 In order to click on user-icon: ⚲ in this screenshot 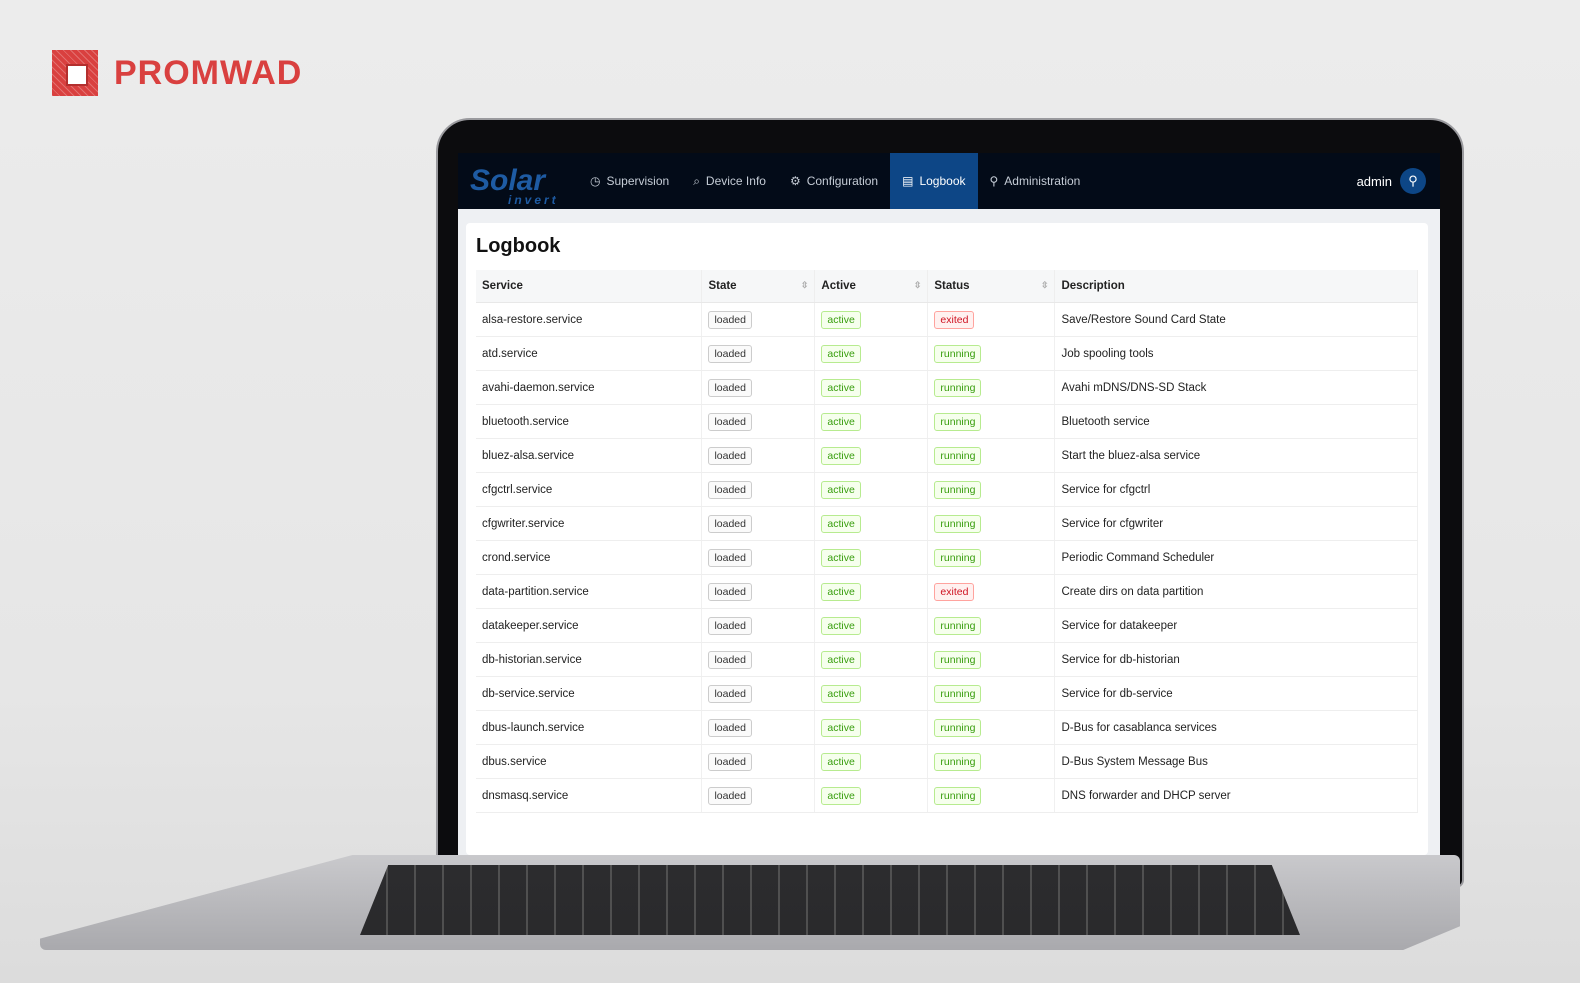, I will do `click(994, 181)`.